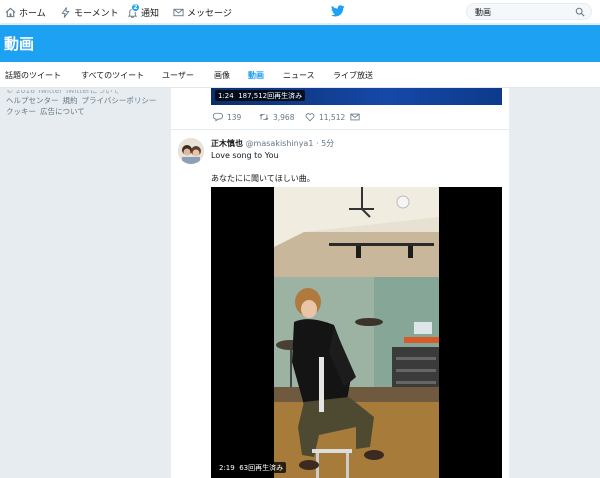  Describe the element at coordinates (33, 75) in the screenshot. I see `tab-top-tweets: 話題のツイート` at that location.